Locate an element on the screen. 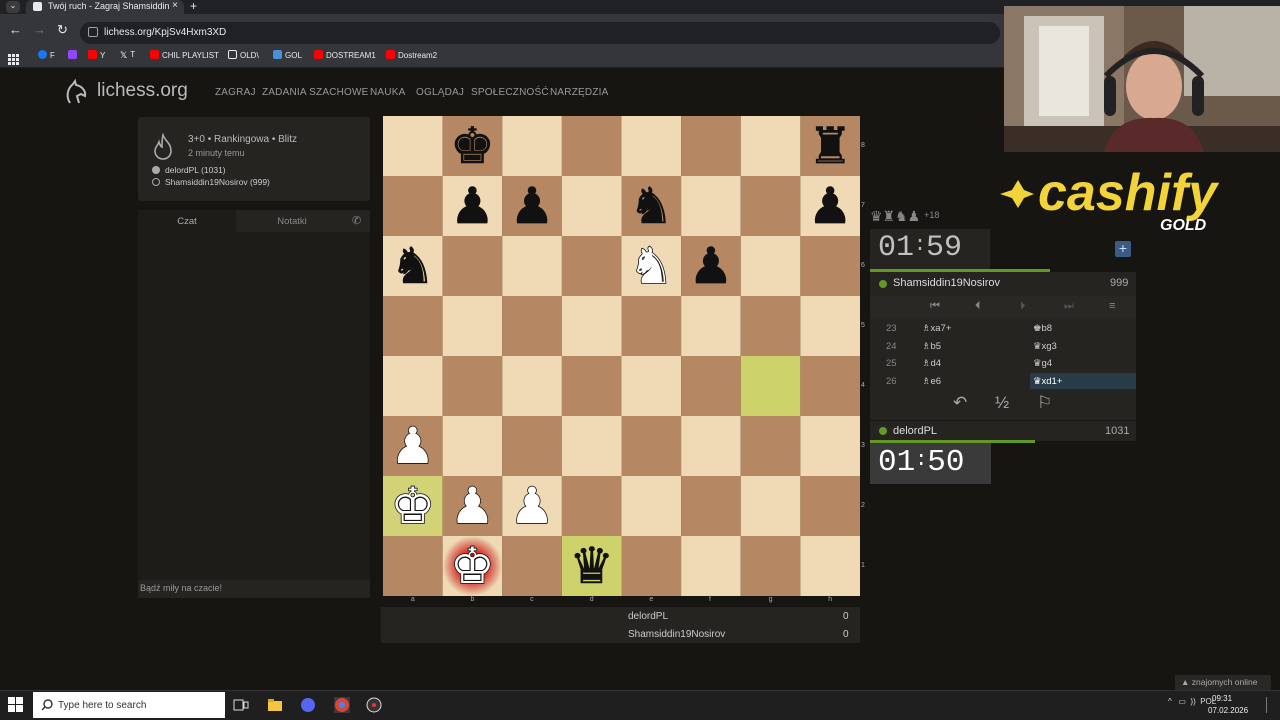  white-pawn-a3: ♟ is located at coordinates (413, 446).